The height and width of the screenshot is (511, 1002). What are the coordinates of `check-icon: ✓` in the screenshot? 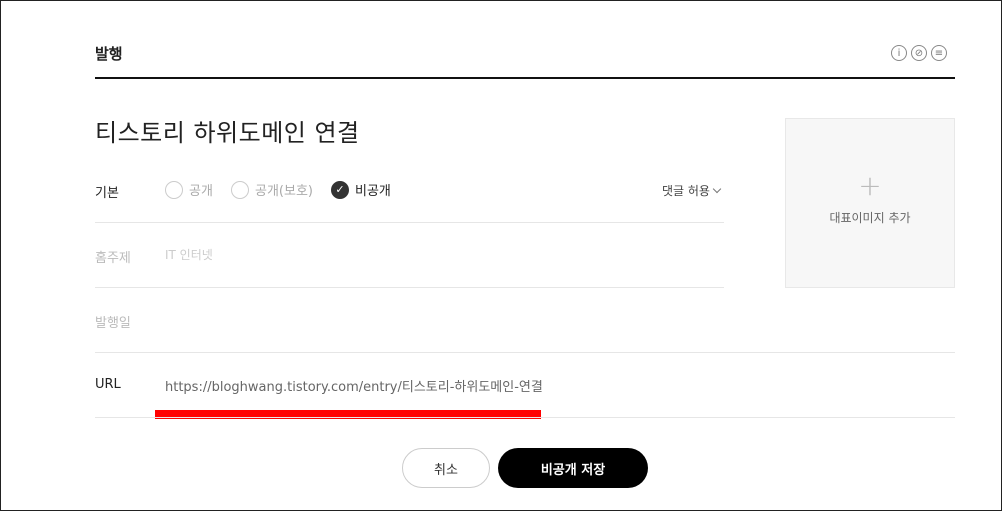 It's located at (340, 189).